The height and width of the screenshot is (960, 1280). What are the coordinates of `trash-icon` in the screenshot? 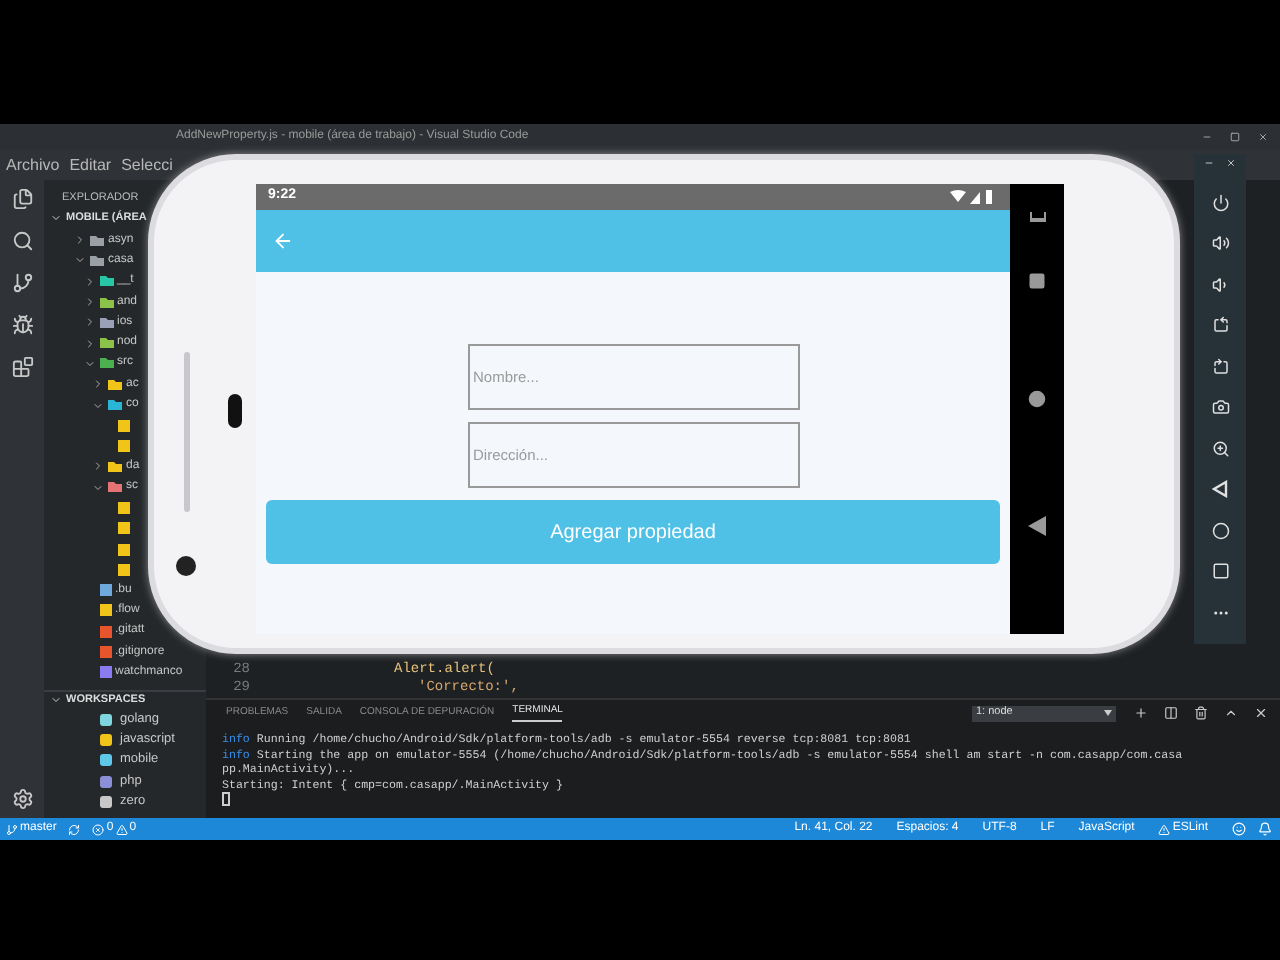 It's located at (1201, 713).